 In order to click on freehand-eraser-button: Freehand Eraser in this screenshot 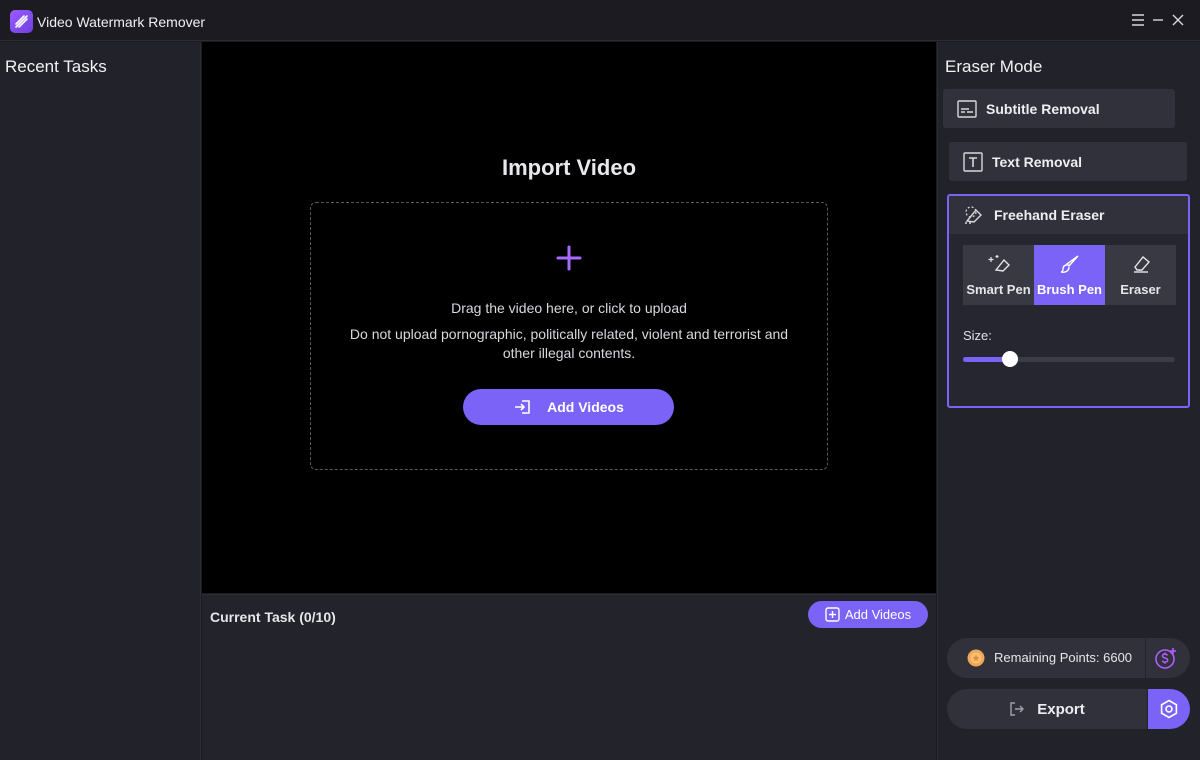, I will do `click(1068, 215)`.